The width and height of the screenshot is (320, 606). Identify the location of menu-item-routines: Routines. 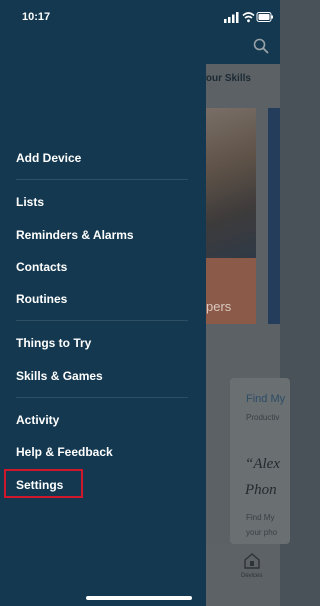
(41, 299).